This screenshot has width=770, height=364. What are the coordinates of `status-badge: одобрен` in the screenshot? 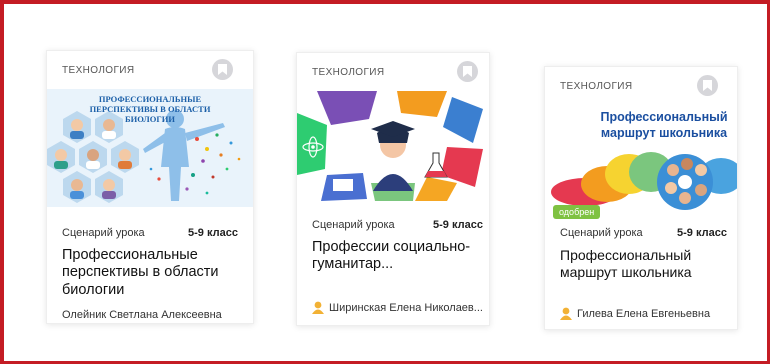 It's located at (577, 212).